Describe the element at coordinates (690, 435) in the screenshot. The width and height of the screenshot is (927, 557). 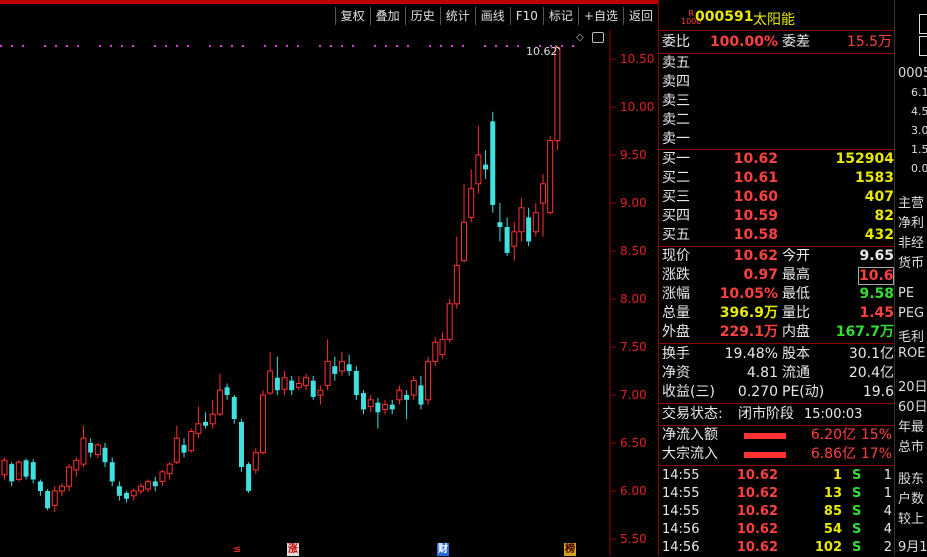
I see `flow-label: 净流入额` at that location.